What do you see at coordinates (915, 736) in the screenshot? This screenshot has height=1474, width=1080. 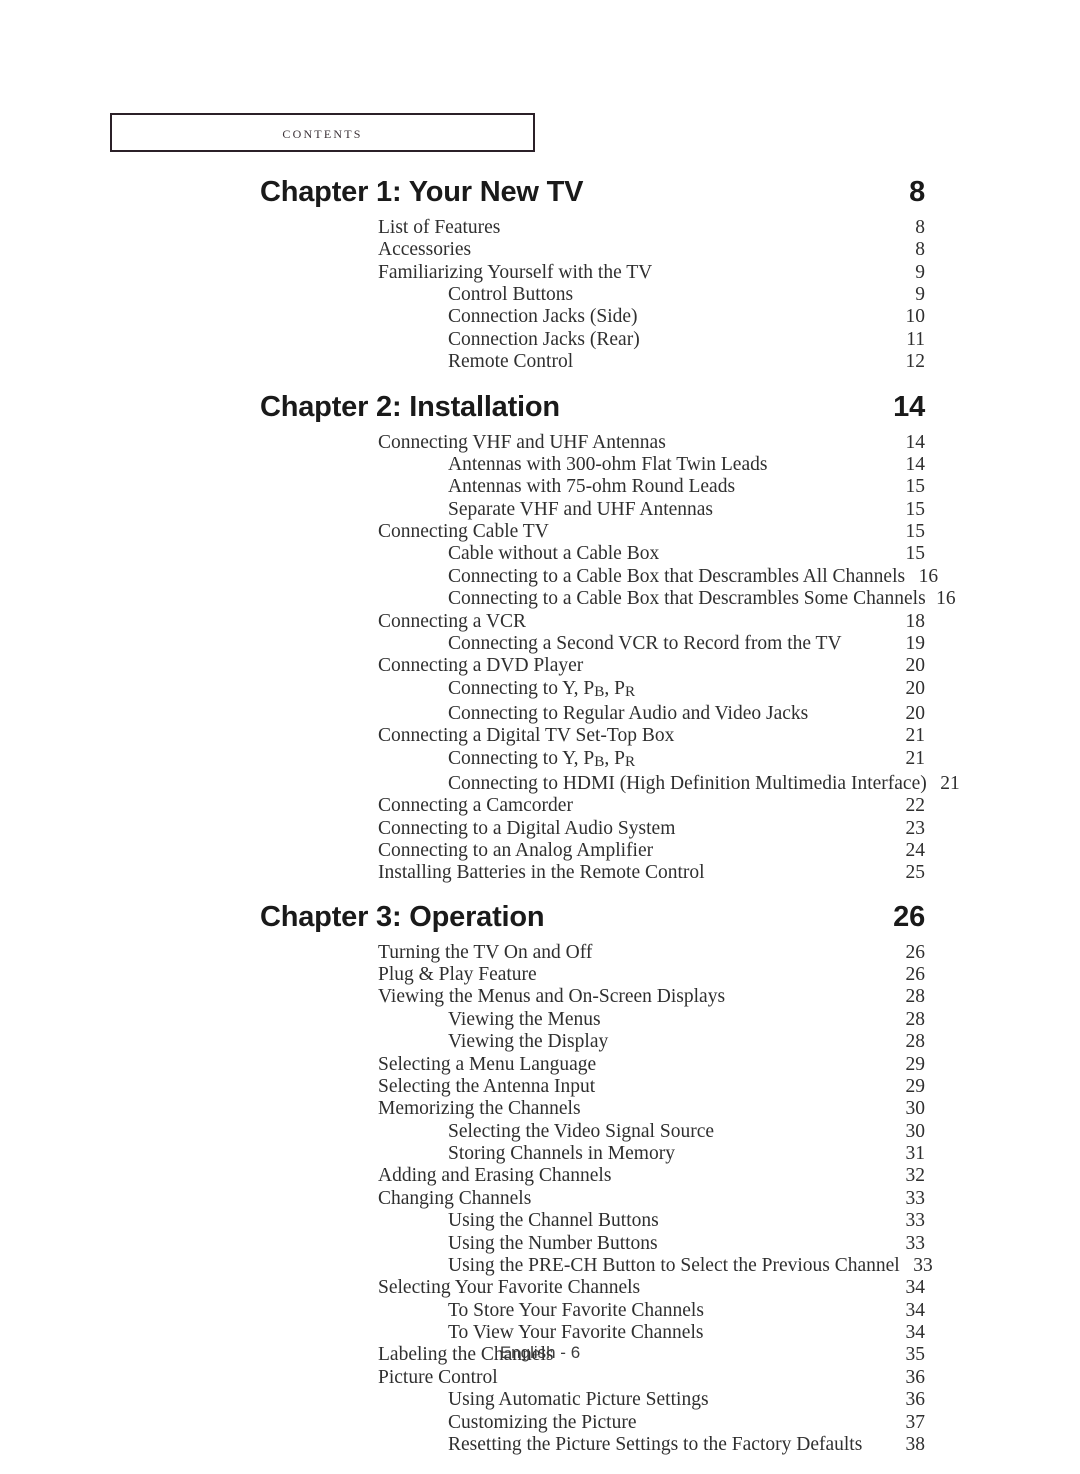 I see `toc-entry-page-number: 21` at bounding box center [915, 736].